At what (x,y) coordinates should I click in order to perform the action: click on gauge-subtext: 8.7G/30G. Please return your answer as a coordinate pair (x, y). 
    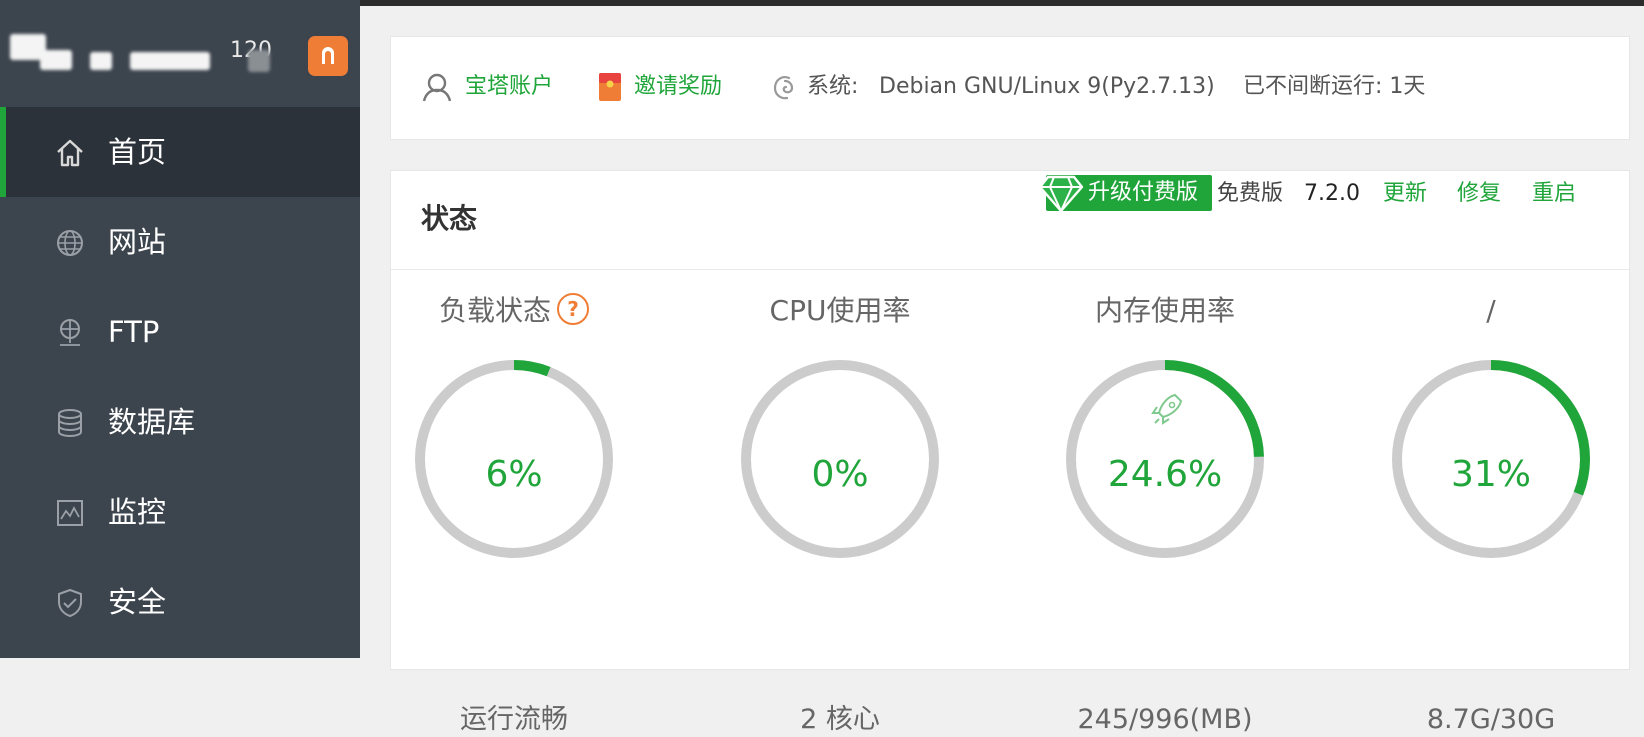
    Looking at the image, I should click on (1491, 719).